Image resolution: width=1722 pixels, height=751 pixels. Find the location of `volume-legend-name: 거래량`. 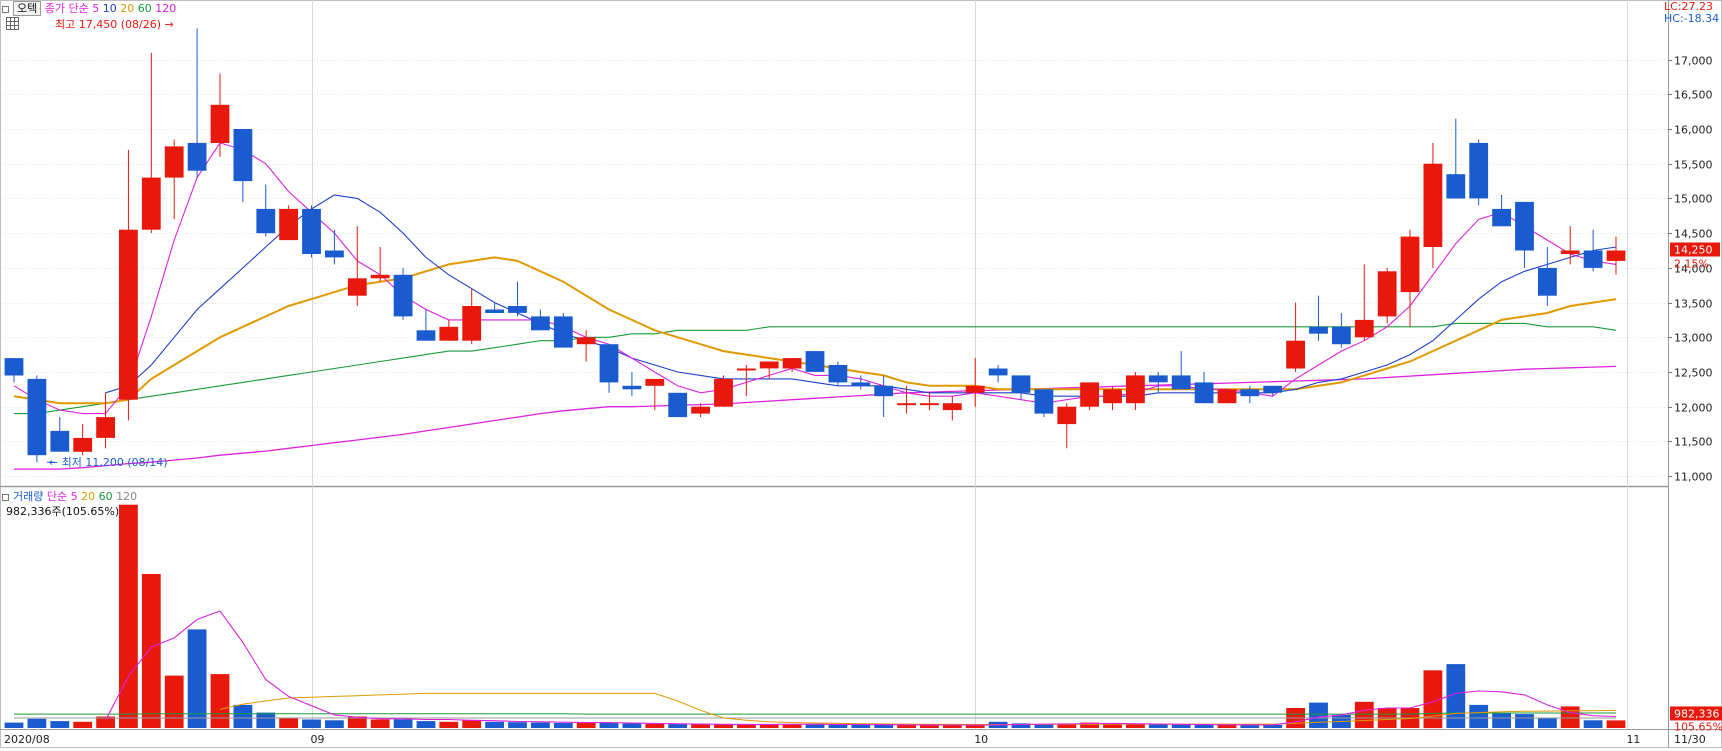

volume-legend-name: 거래량 is located at coordinates (28, 496).